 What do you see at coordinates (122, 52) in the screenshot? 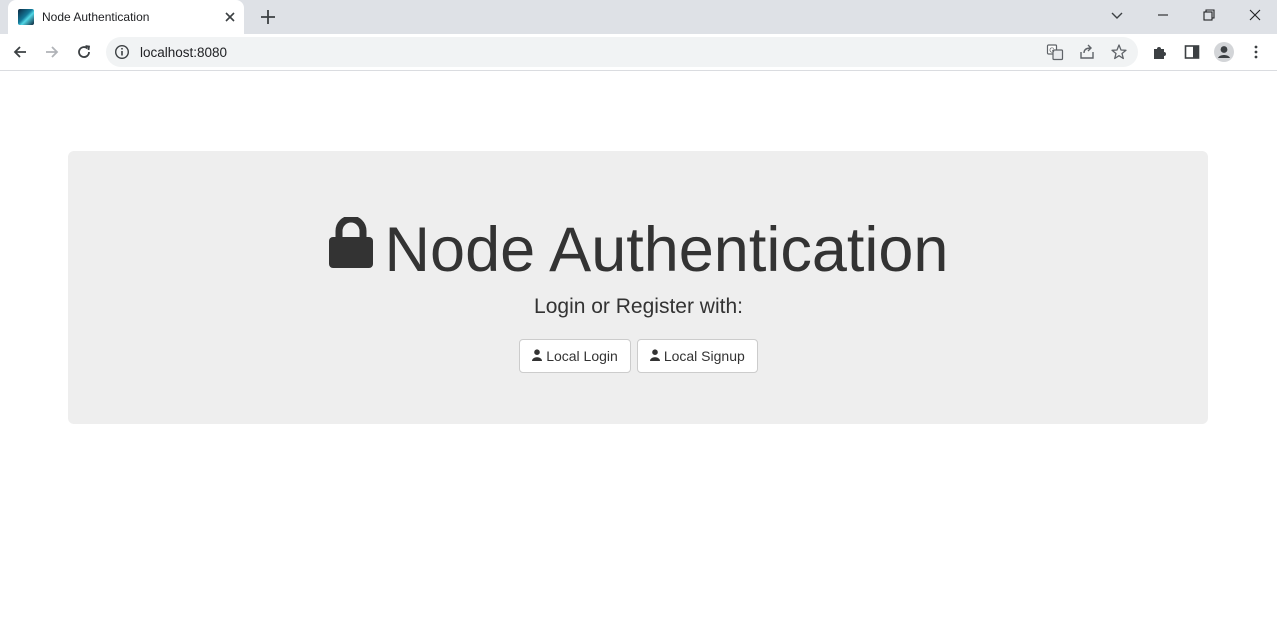
I see `site-info-icon` at bounding box center [122, 52].